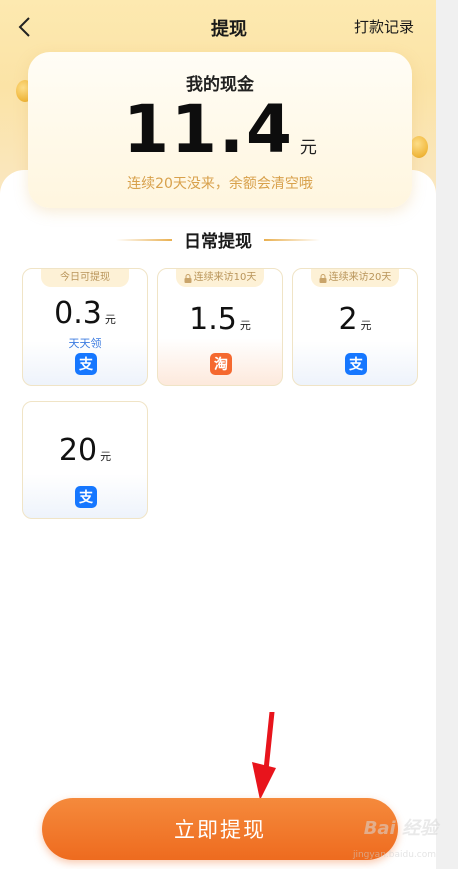 This screenshot has width=458, height=869. I want to click on coin-decoration, so click(419, 147).